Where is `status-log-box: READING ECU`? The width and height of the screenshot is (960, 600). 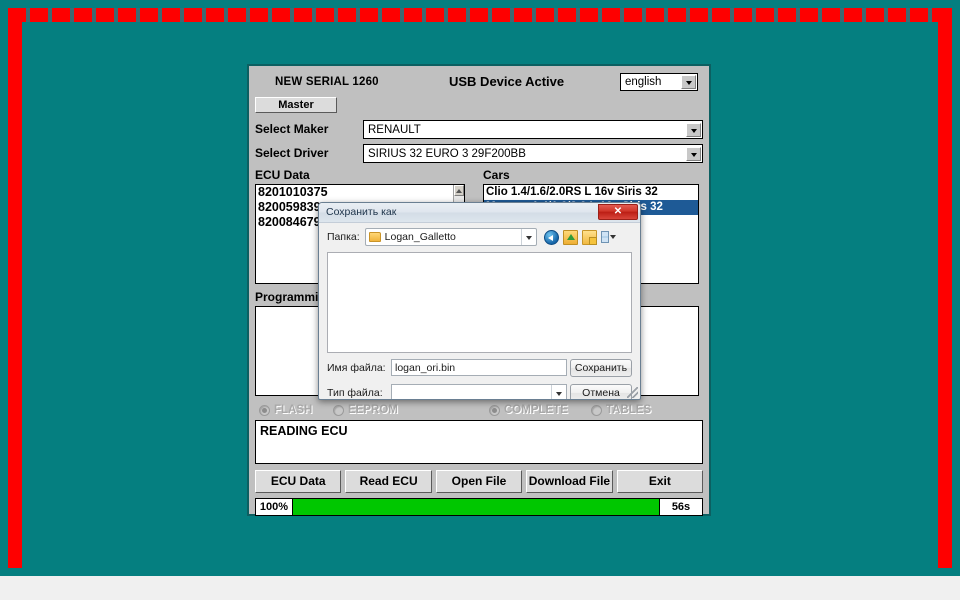
status-log-box: READING ECU is located at coordinates (479, 442).